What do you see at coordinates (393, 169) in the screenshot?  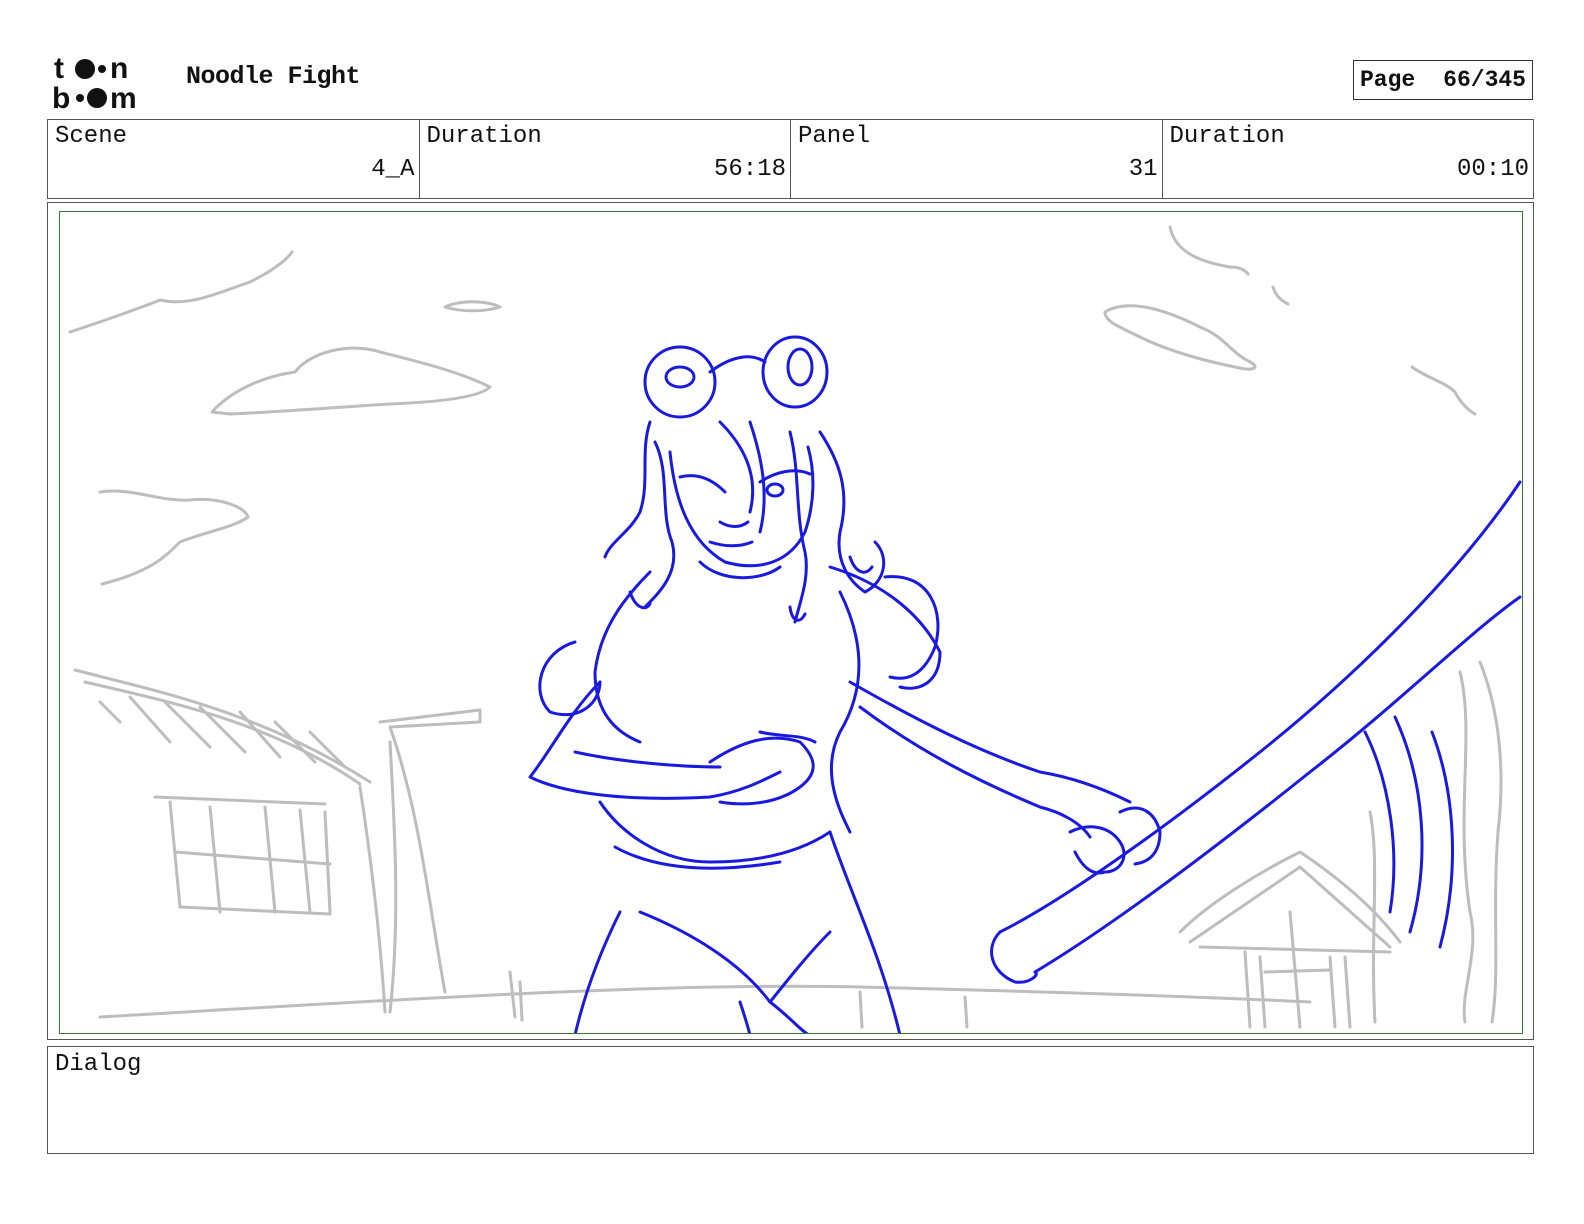 I see `scene-value: 4_A` at bounding box center [393, 169].